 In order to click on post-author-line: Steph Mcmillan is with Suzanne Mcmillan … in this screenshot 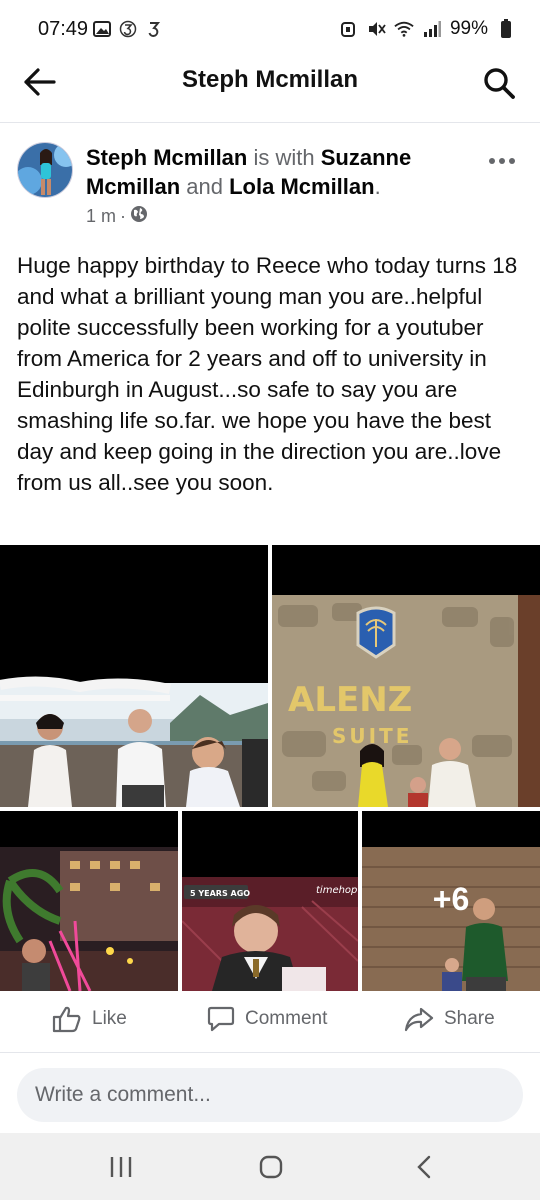, I will do `click(281, 172)`.